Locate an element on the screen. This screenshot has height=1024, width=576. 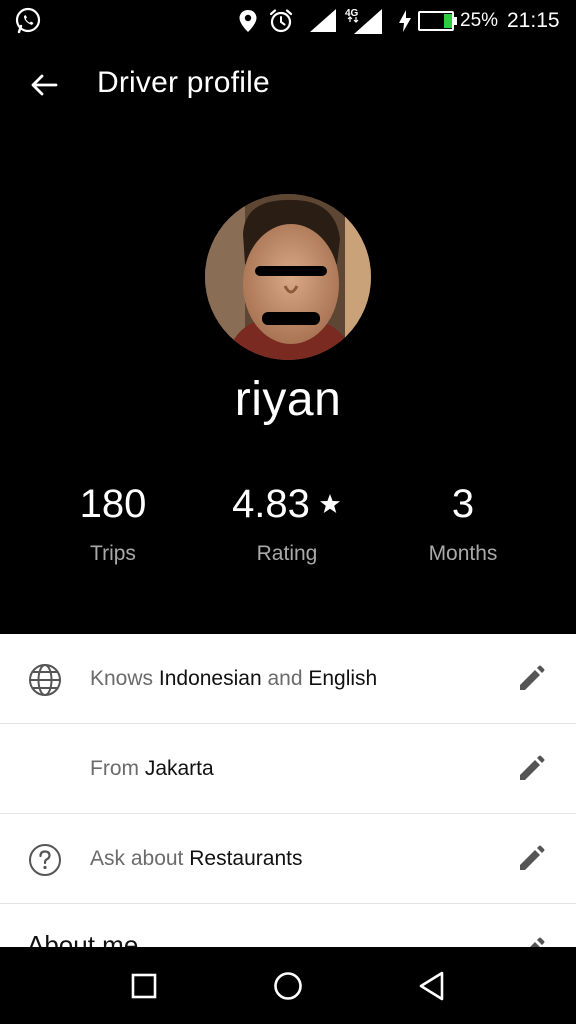
home-button is located at coordinates (288, 986).